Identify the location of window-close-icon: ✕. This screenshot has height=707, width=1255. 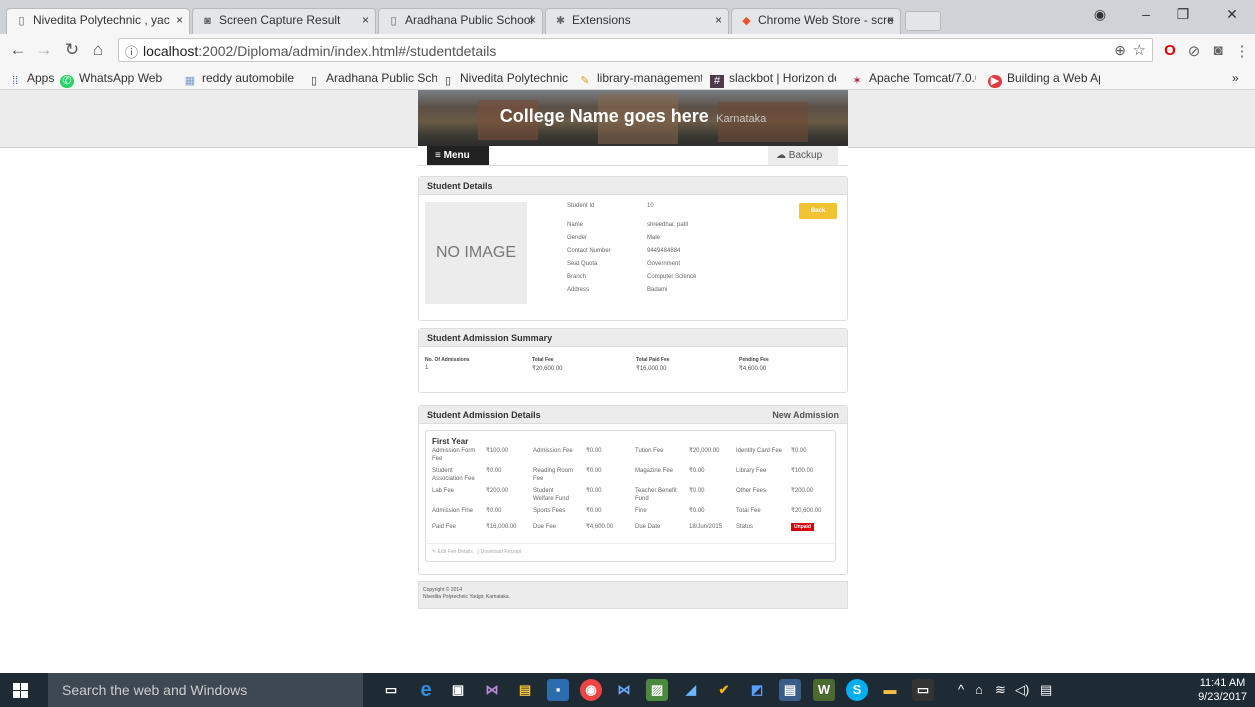
(1232, 14).